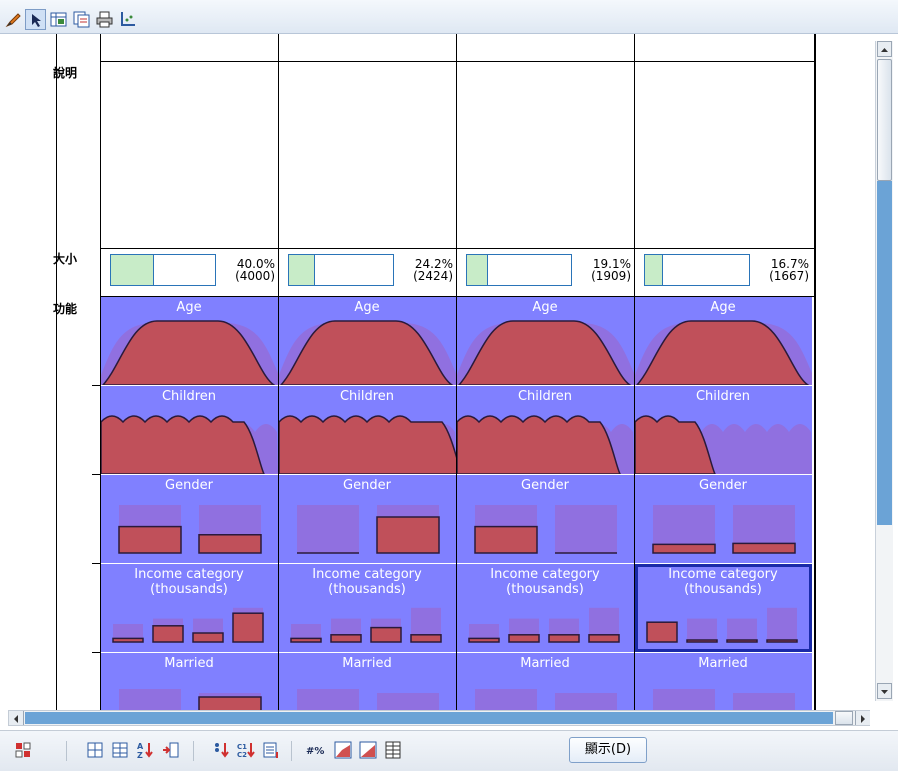 The height and width of the screenshot is (771, 898). What do you see at coordinates (104, 19) in the screenshot?
I see `print-icon` at bounding box center [104, 19].